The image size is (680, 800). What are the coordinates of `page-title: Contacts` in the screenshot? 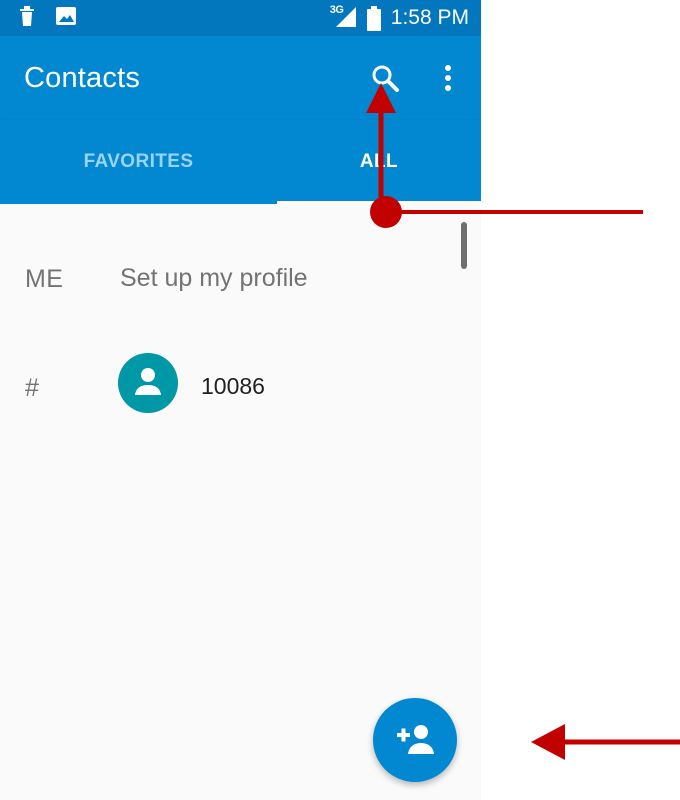 It's located at (82, 78).